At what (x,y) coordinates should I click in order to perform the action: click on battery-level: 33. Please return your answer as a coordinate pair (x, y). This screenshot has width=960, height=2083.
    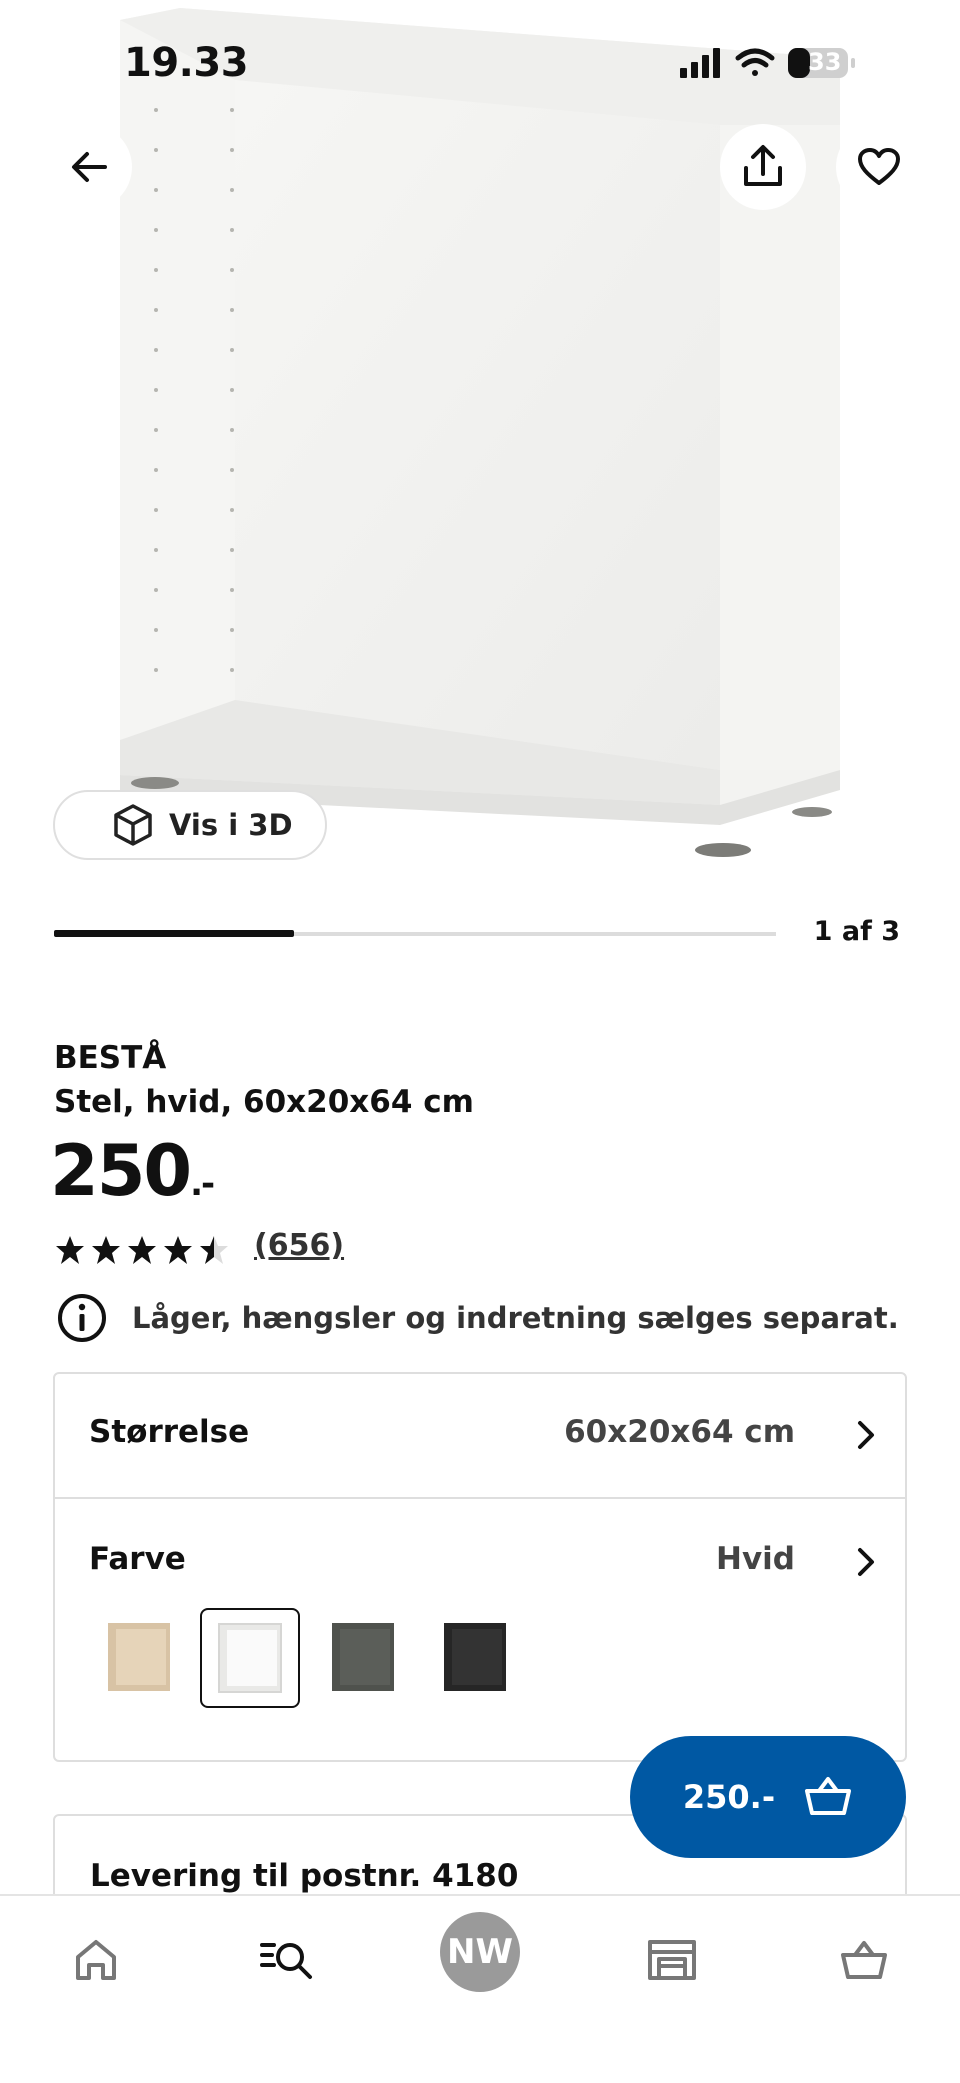
    Looking at the image, I should click on (825, 62).